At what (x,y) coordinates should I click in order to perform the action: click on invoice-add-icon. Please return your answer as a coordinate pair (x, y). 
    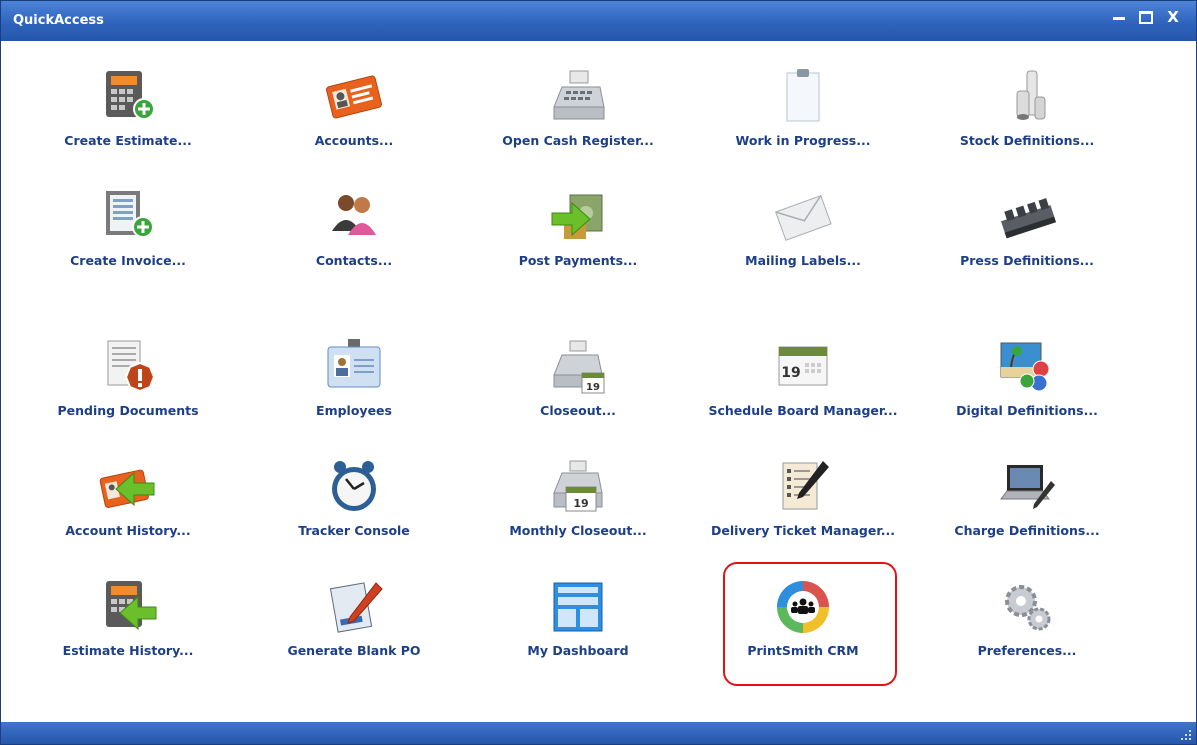
    Looking at the image, I should click on (130, 214).